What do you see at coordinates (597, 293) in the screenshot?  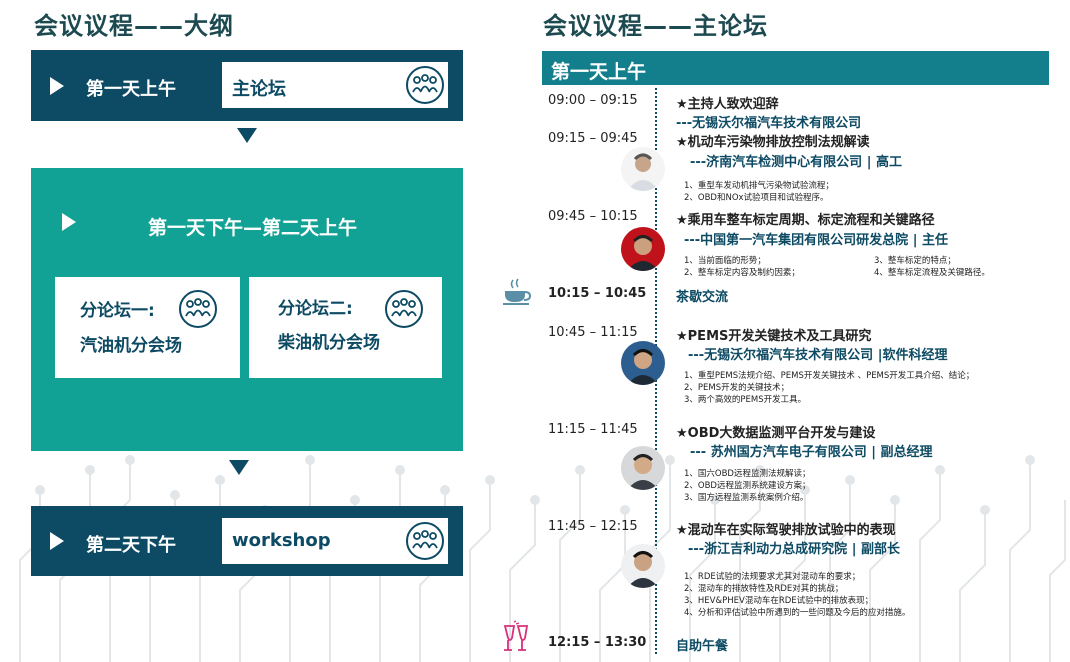 I see `session-time: 10:15 – 10:45` at bounding box center [597, 293].